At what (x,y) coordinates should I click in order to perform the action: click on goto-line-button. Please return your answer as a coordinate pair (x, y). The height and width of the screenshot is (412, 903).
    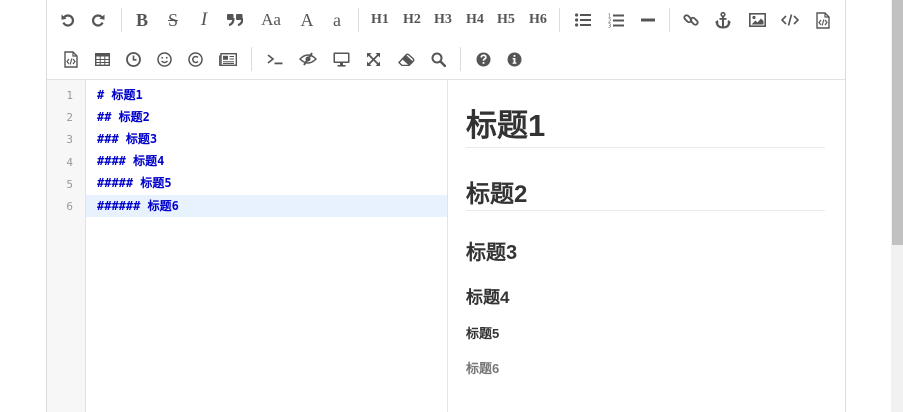
    Looking at the image, I should click on (275, 59).